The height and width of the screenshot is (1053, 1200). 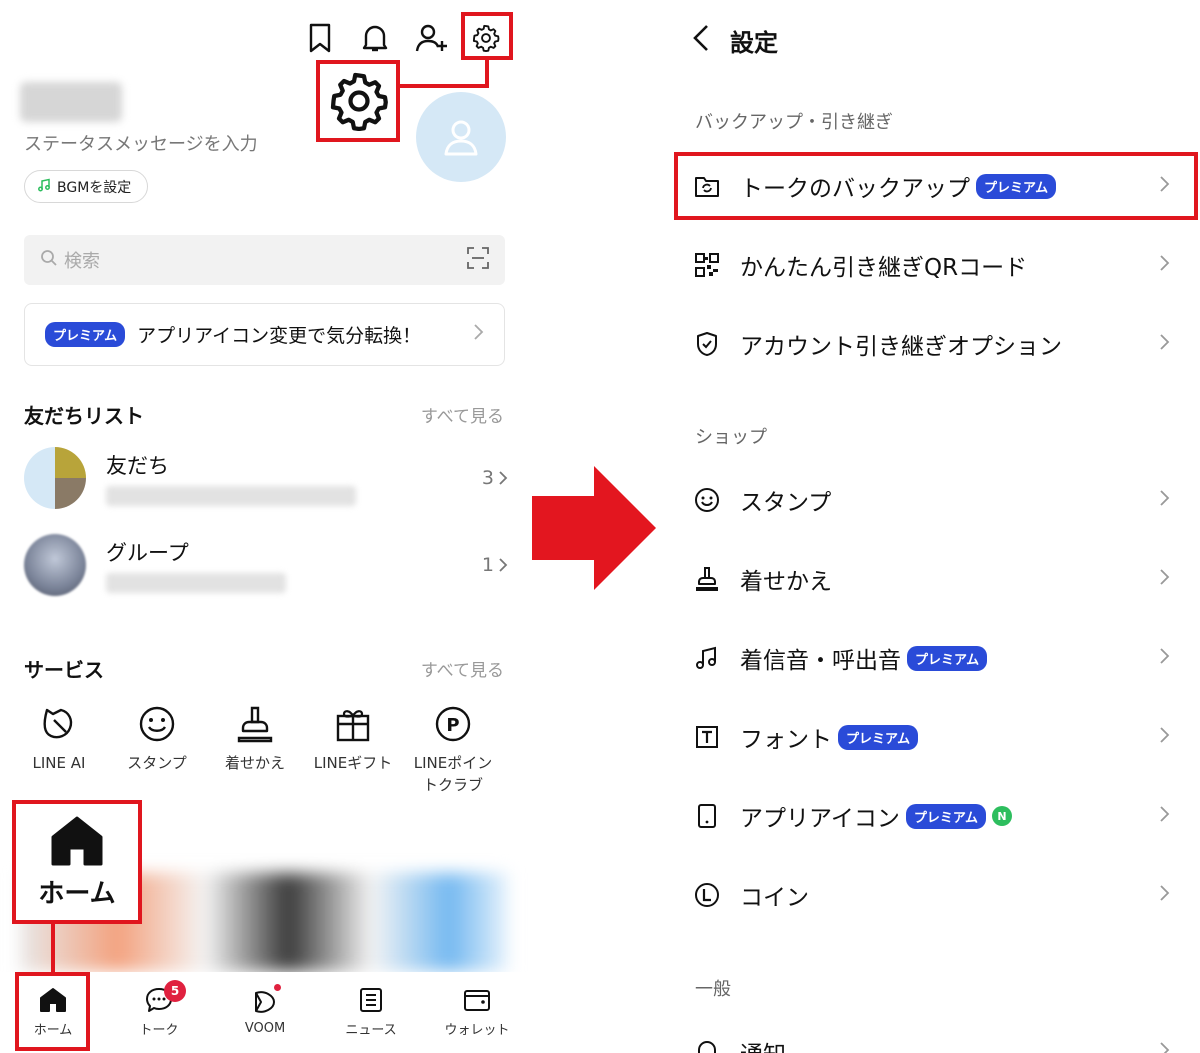 What do you see at coordinates (432, 38) in the screenshot?
I see `add-friend-icon` at bounding box center [432, 38].